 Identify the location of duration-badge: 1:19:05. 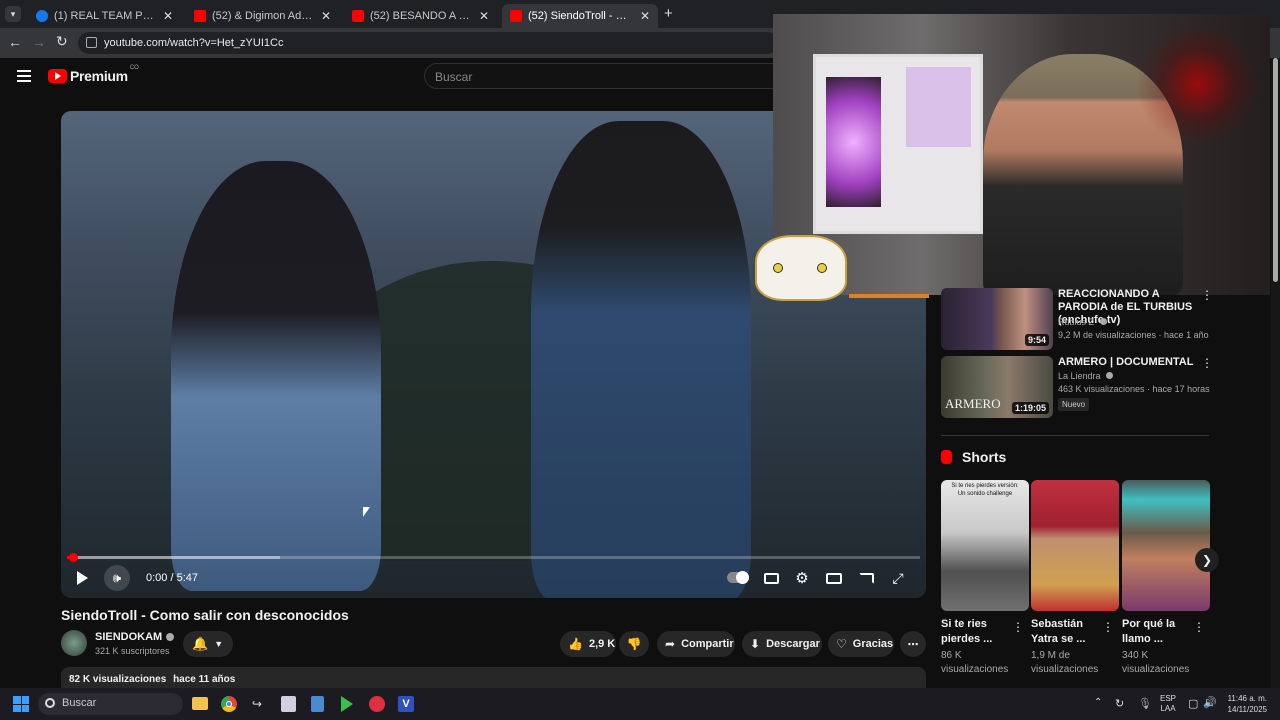
(1030, 408).